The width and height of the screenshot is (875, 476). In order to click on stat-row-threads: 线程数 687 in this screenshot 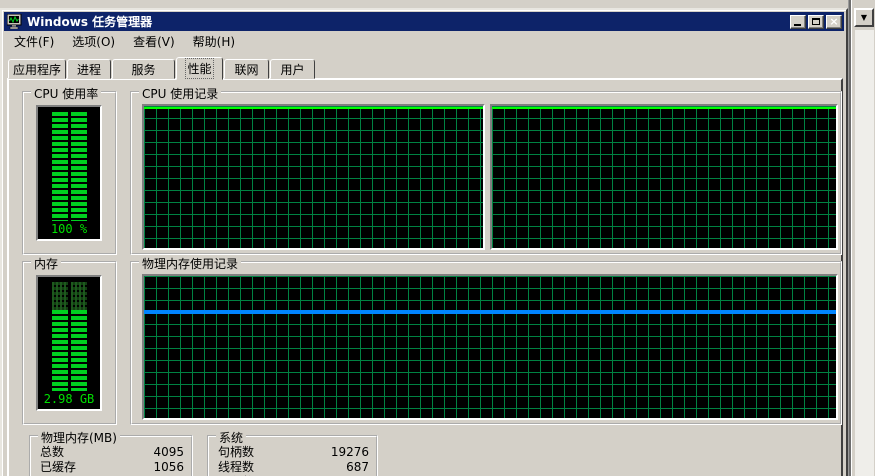, I will do `click(293, 467)`.